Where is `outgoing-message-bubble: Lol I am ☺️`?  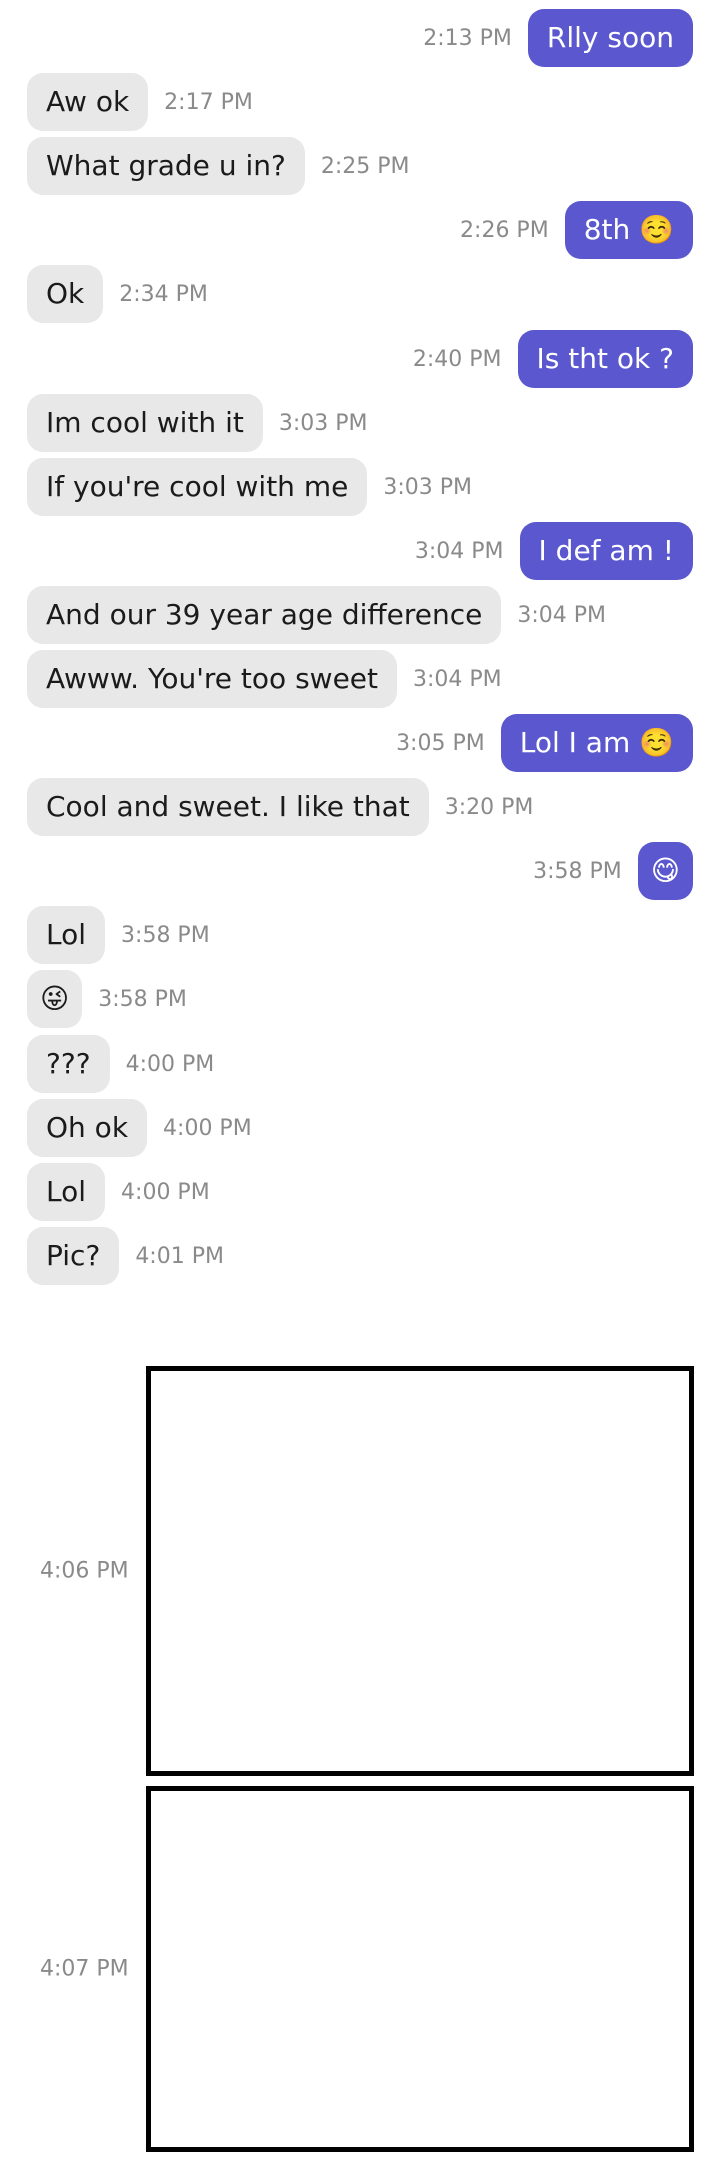
outgoing-message-bubble: Lol I am ☺️ is located at coordinates (596, 743).